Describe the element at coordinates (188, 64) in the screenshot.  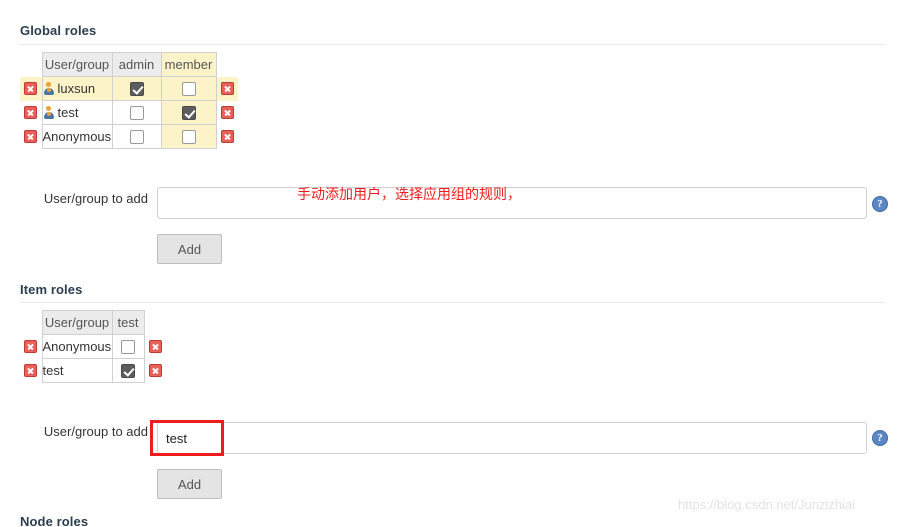
I see `column-header-member: member` at that location.